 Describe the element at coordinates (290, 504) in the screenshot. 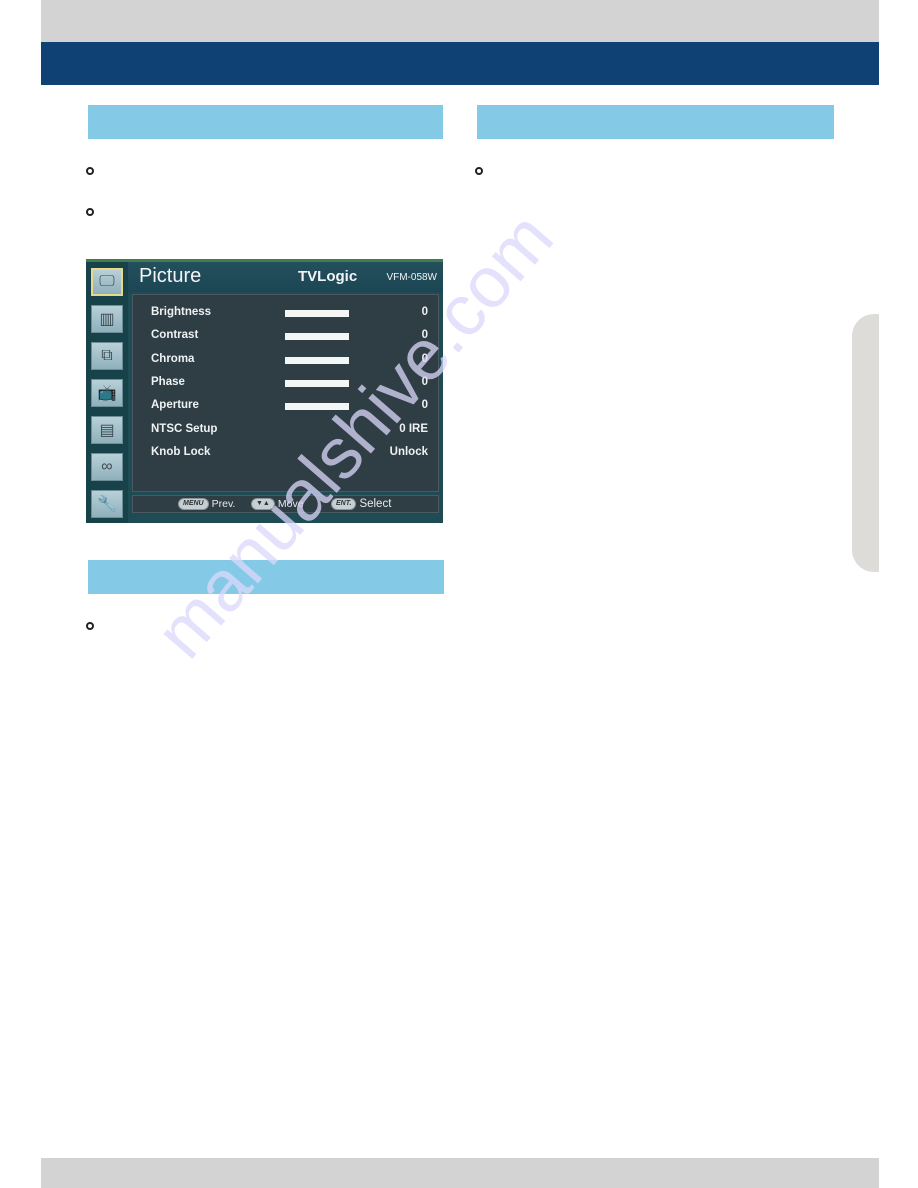

I see `hint-label: Move` at that location.